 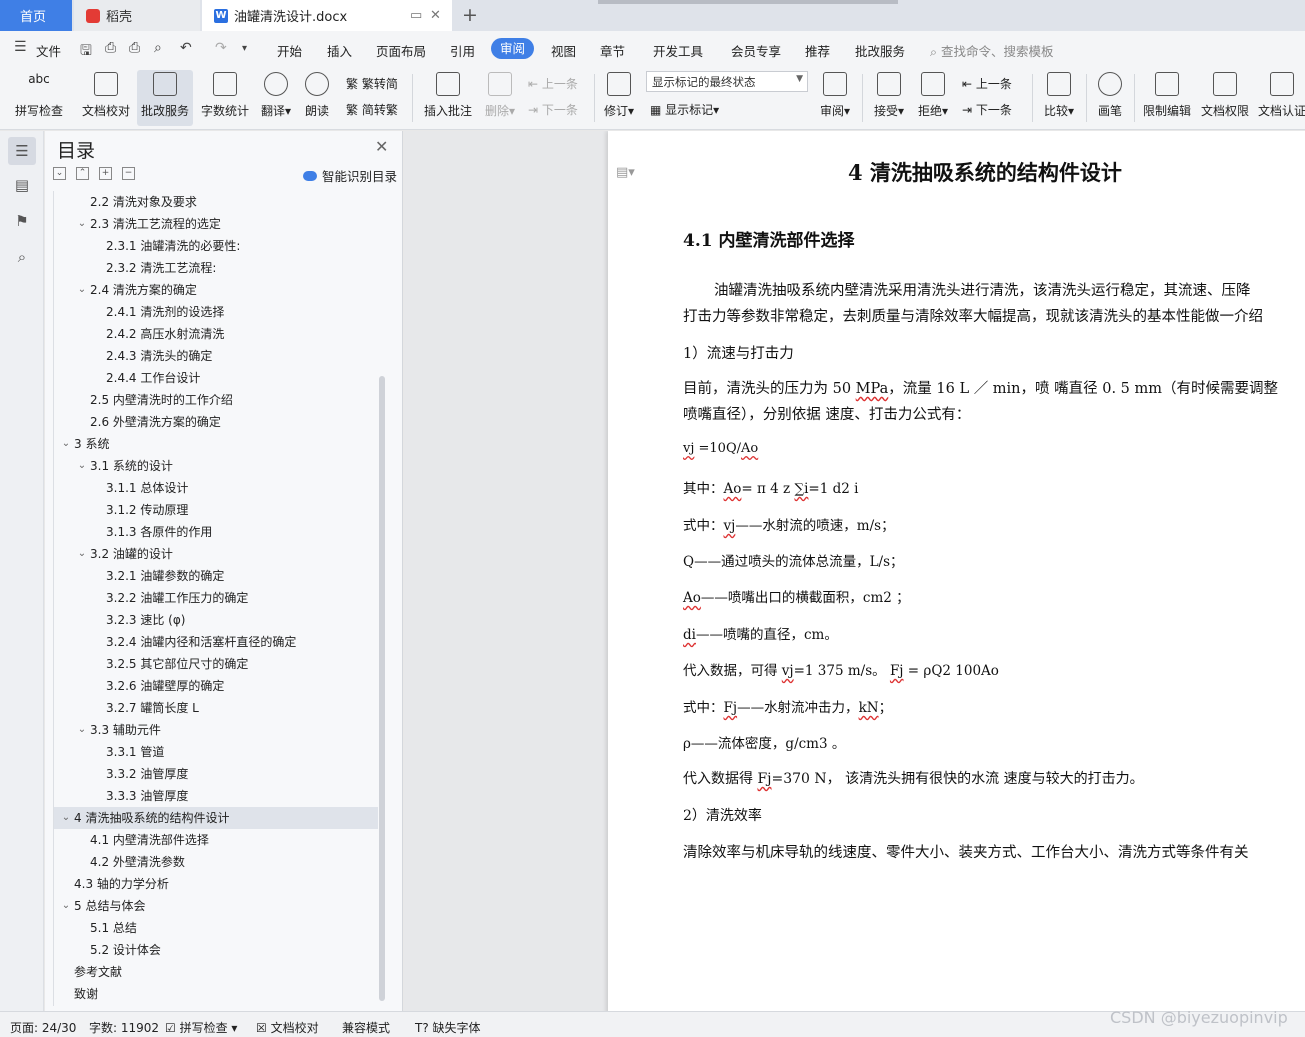 I want to click on page-indicator: 页面: 24/30, so click(x=43, y=1027).